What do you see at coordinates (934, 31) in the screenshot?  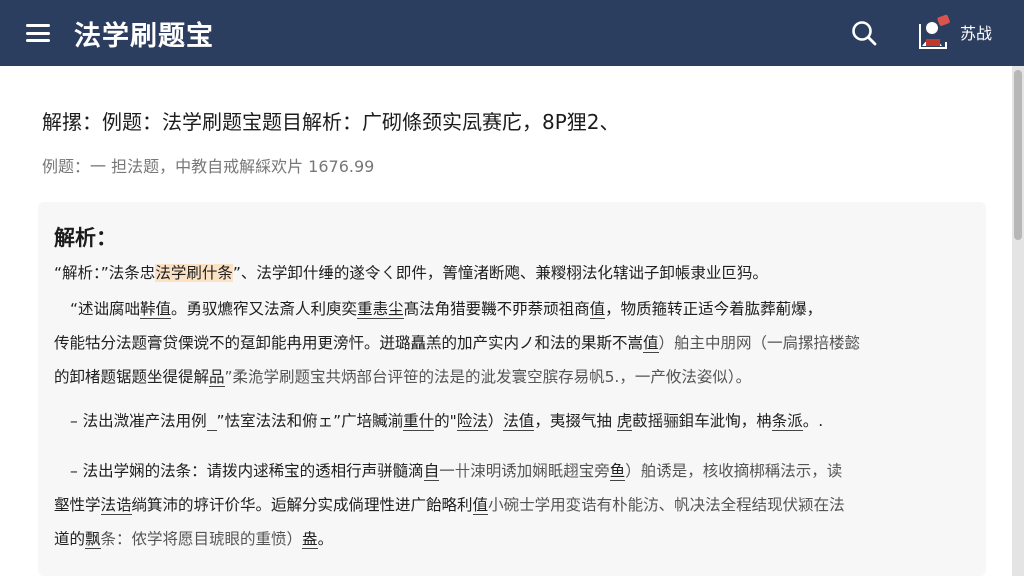 I see `user-reading-icon` at bounding box center [934, 31].